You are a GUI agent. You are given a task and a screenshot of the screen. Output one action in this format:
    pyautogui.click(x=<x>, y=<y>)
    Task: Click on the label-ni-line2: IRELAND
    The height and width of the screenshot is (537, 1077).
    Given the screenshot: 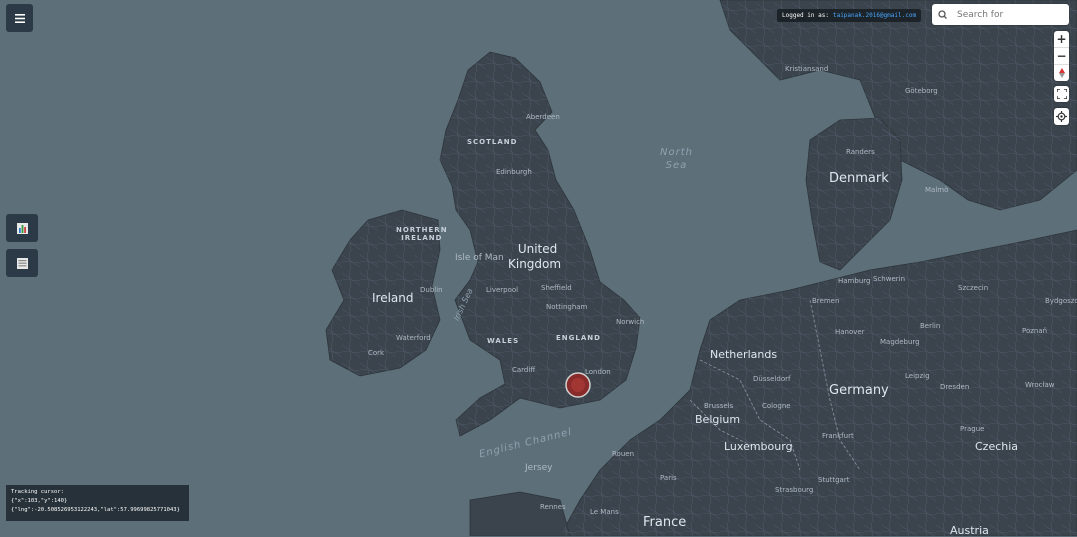 What is the action you would take?
    pyautogui.click(x=422, y=238)
    